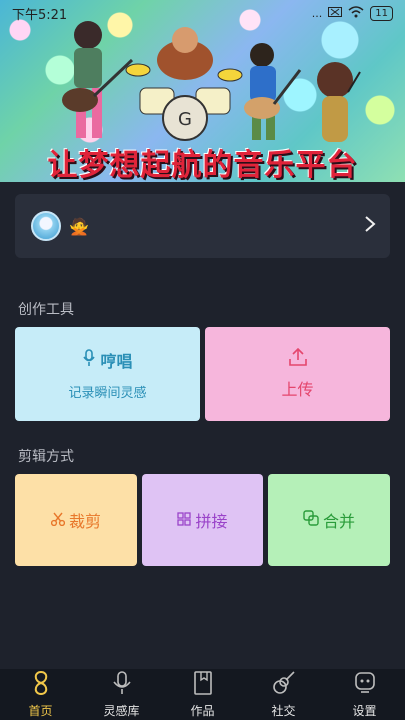 This screenshot has width=405, height=720. What do you see at coordinates (364, 711) in the screenshot?
I see `tab-label-settings: 设置` at bounding box center [364, 711].